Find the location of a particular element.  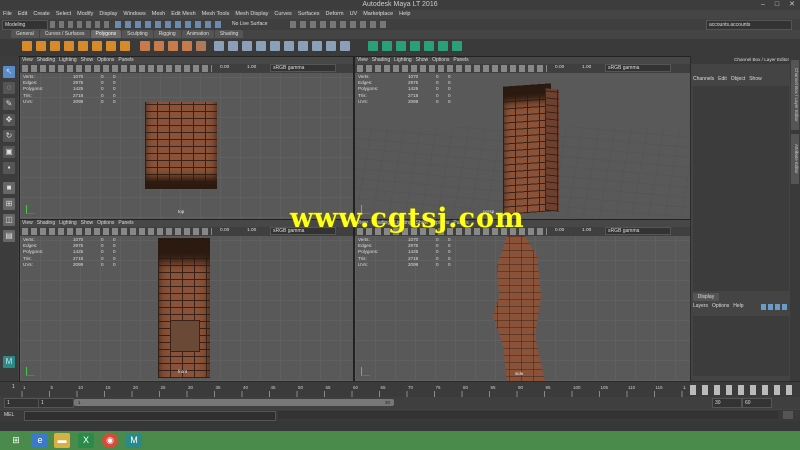

menu-select: Select is located at coordinates (63, 14).